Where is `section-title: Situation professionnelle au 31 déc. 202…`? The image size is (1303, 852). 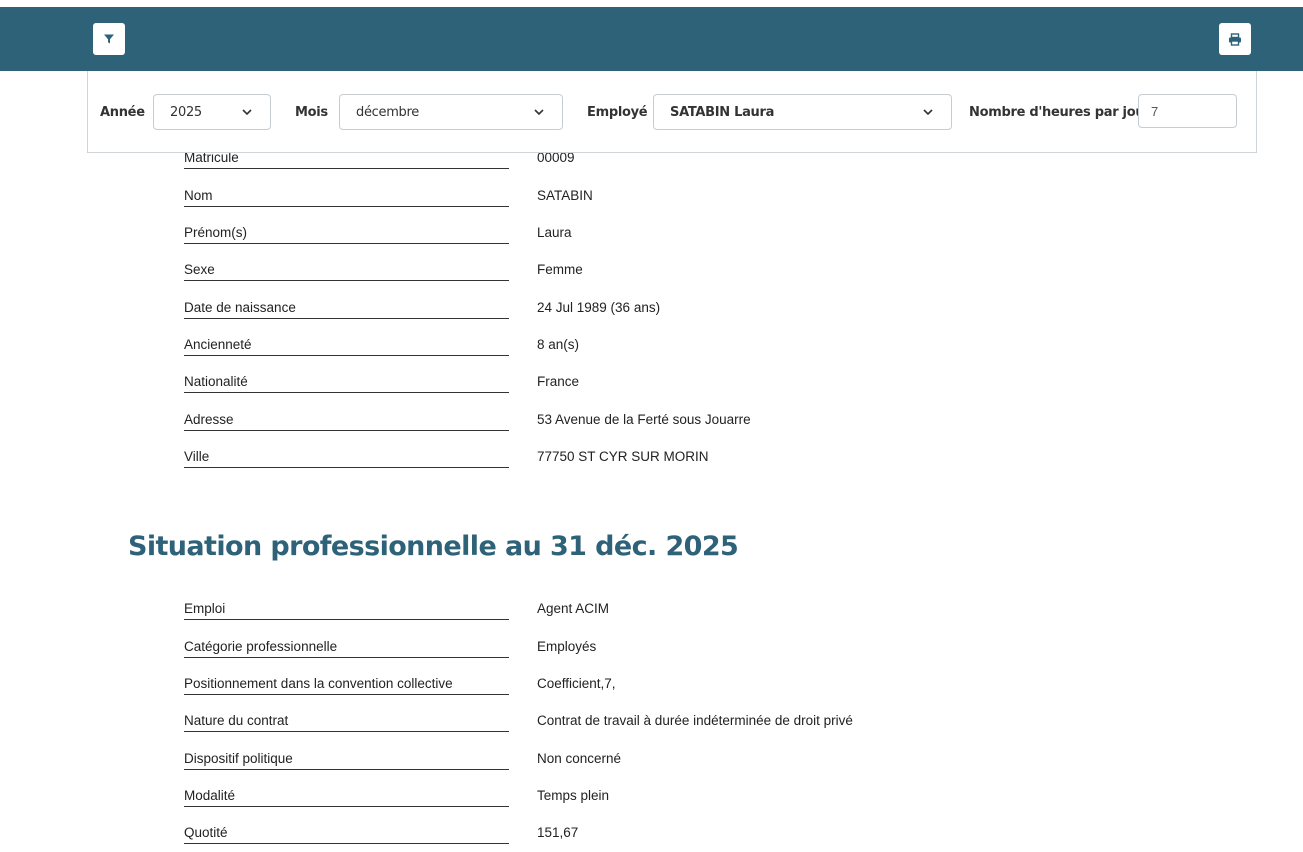
section-title: Situation professionnelle au 31 déc. 202… is located at coordinates (433, 546).